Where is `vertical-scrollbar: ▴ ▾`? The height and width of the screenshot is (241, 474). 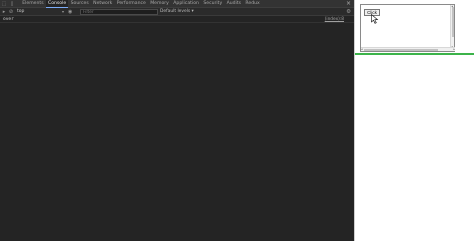
vertical-scrollbar: ▴ ▾ is located at coordinates (452, 26).